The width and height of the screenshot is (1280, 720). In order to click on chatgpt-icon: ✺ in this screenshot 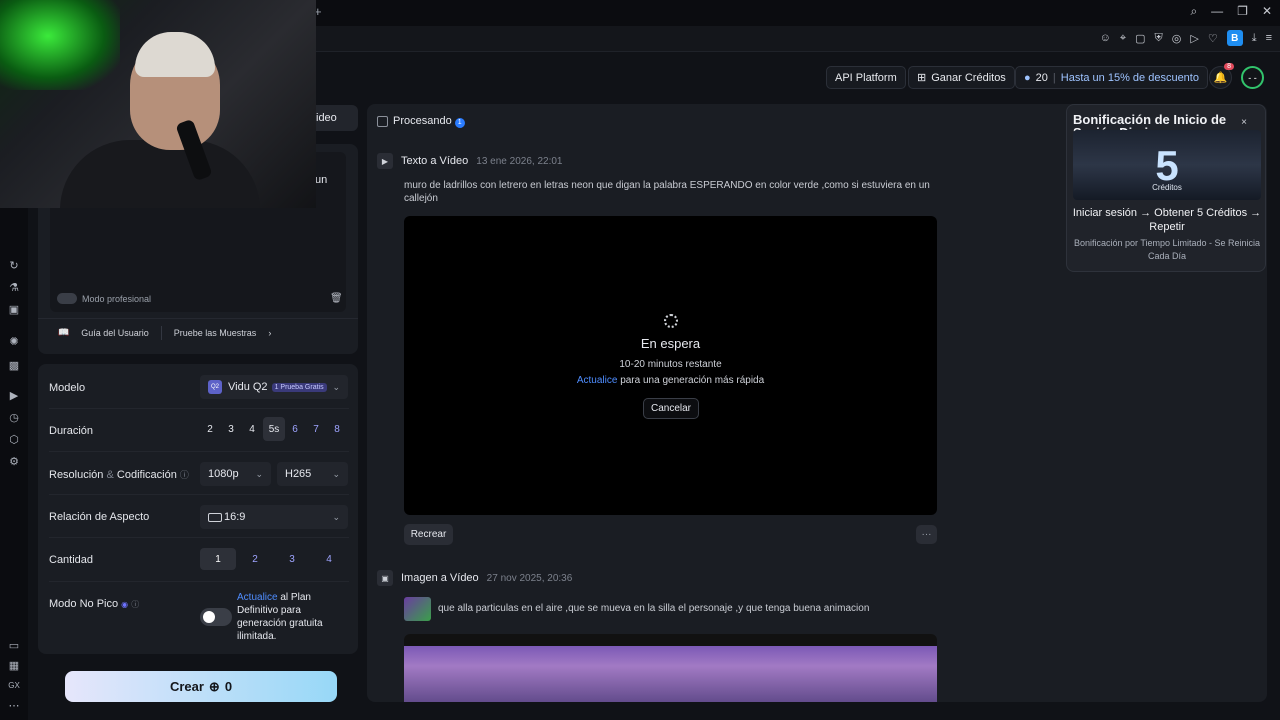, I will do `click(14, 342)`.